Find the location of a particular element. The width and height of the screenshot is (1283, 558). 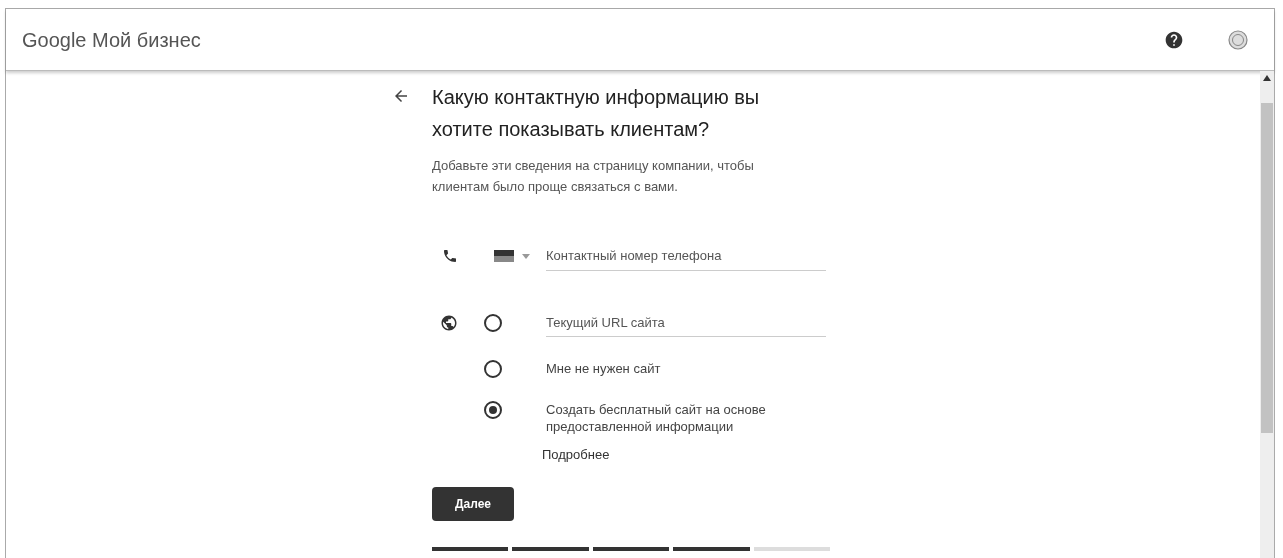

phone-input-field: Контактный номер телефона is located at coordinates (686, 256).